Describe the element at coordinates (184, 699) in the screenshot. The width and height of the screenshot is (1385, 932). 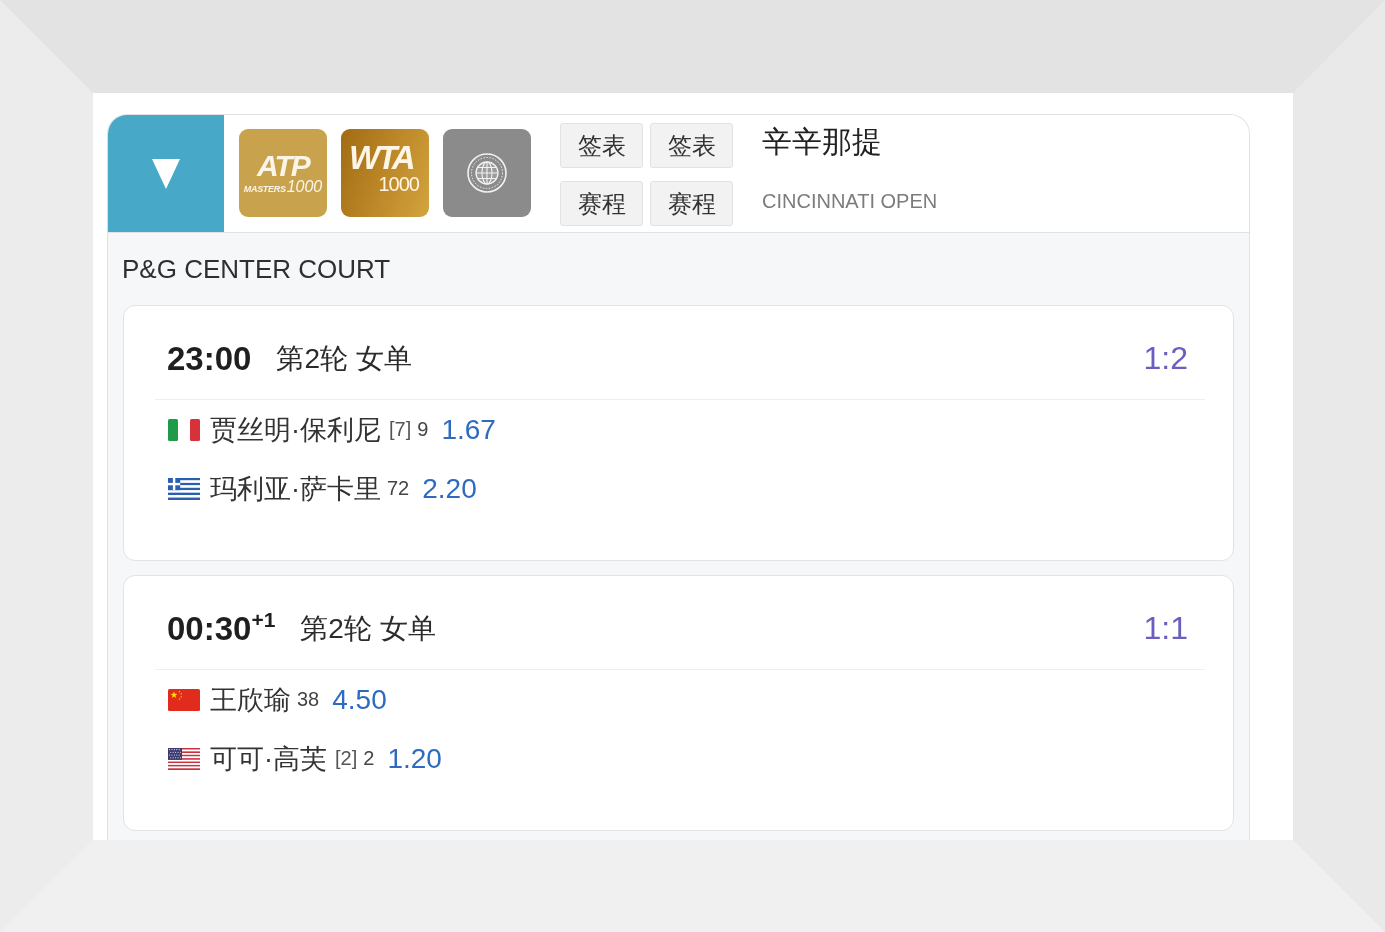
I see `china-flag-icon` at that location.